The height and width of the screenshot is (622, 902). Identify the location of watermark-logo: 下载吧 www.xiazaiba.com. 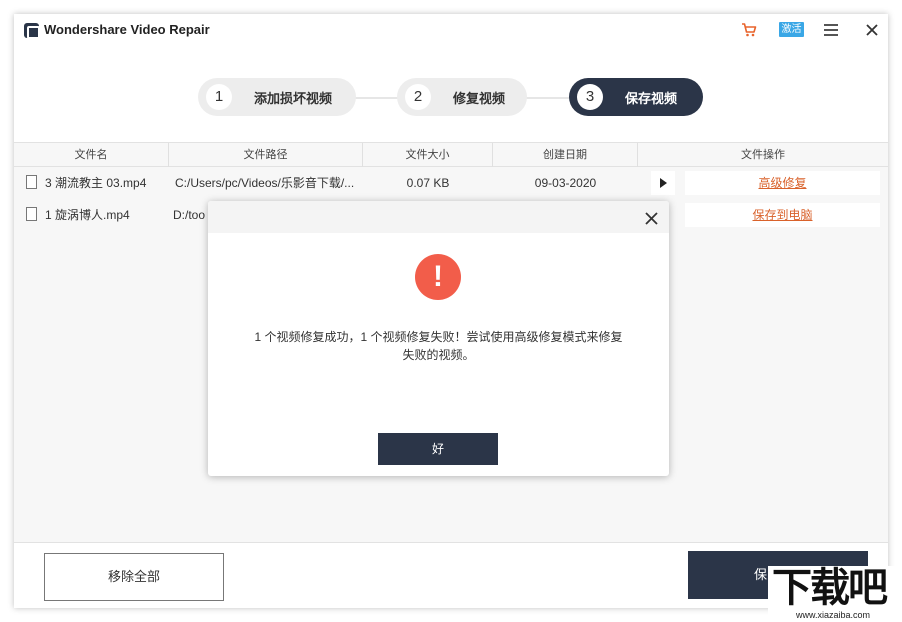
(834, 594).